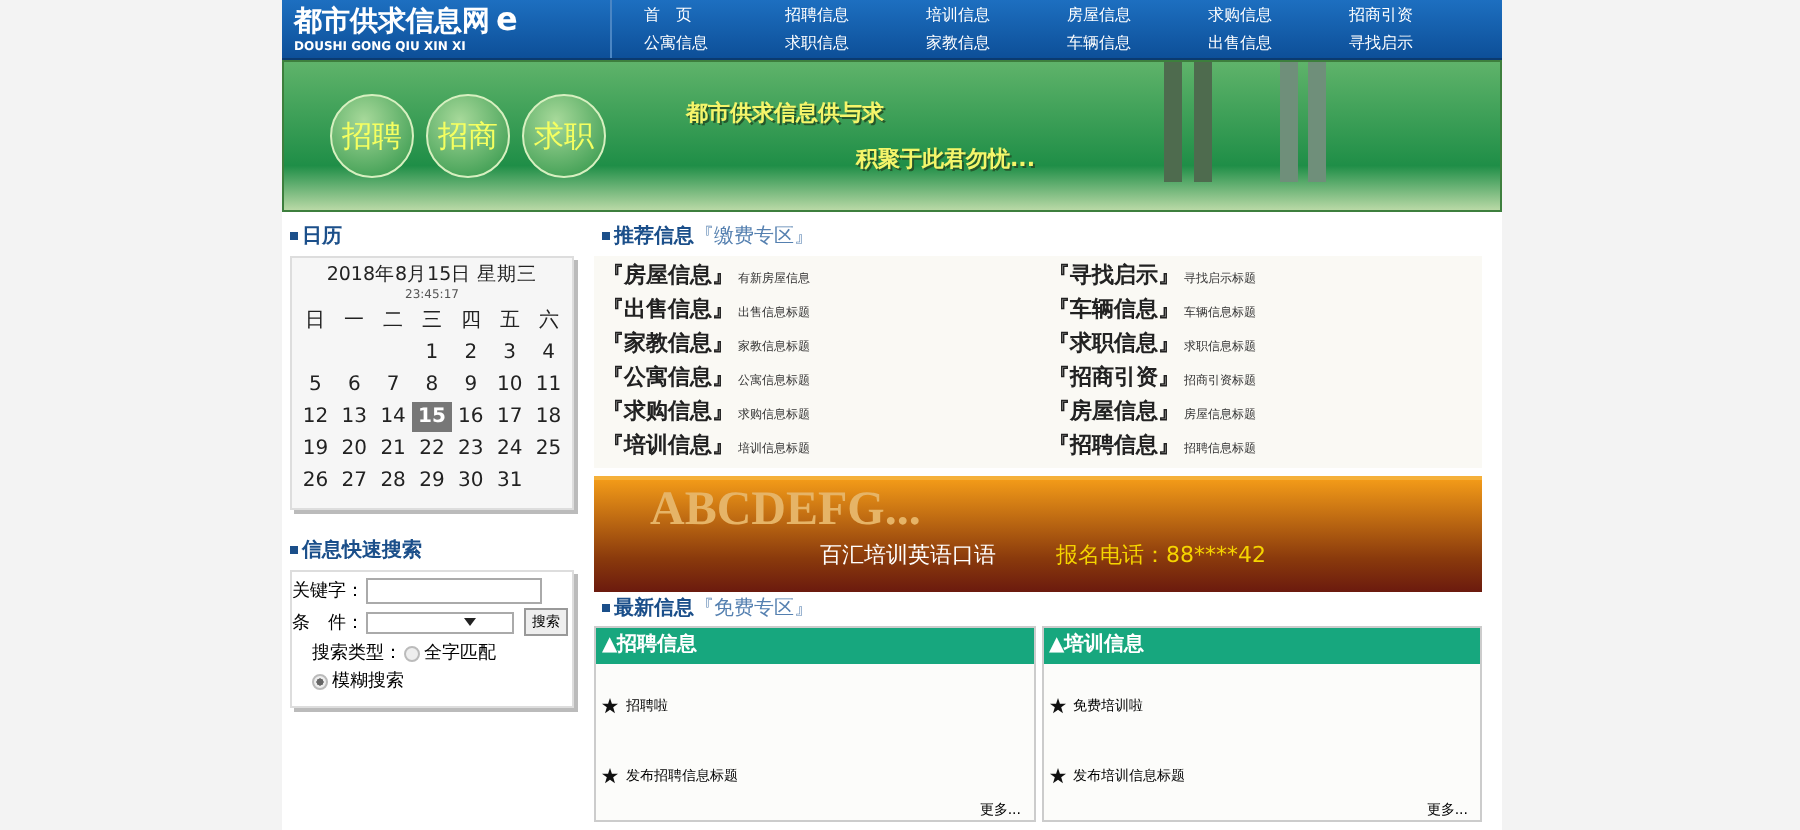 The image size is (1800, 830). I want to click on ad-phone: 报名电话：88****42, so click(1161, 555).